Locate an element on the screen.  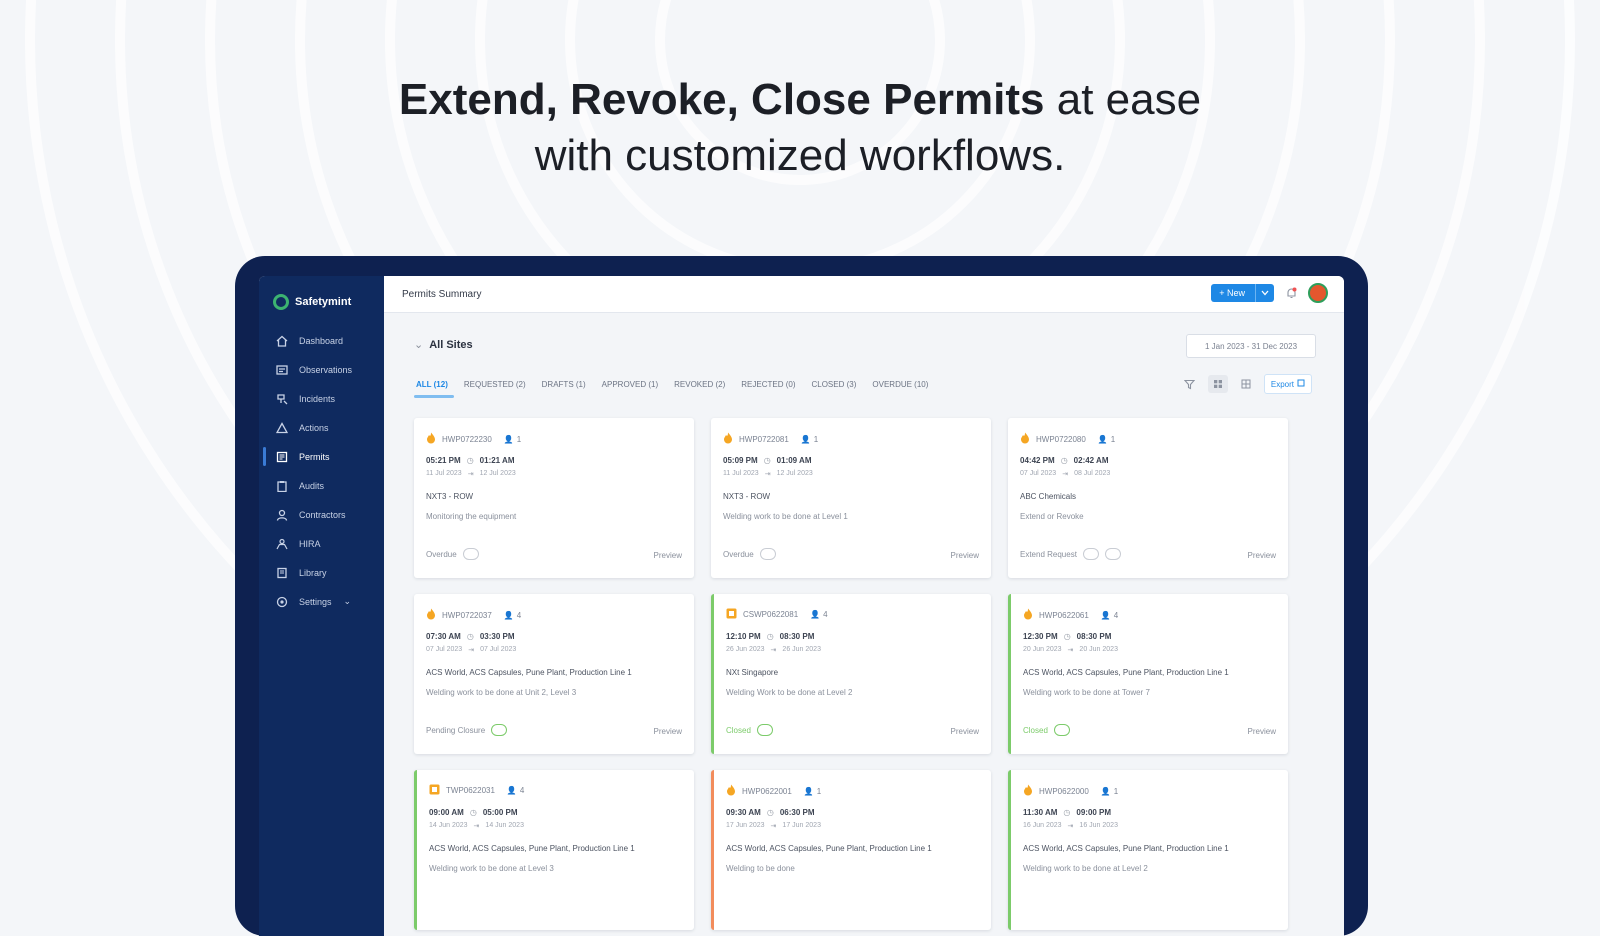
card-status: Closed is located at coordinates (749, 730).